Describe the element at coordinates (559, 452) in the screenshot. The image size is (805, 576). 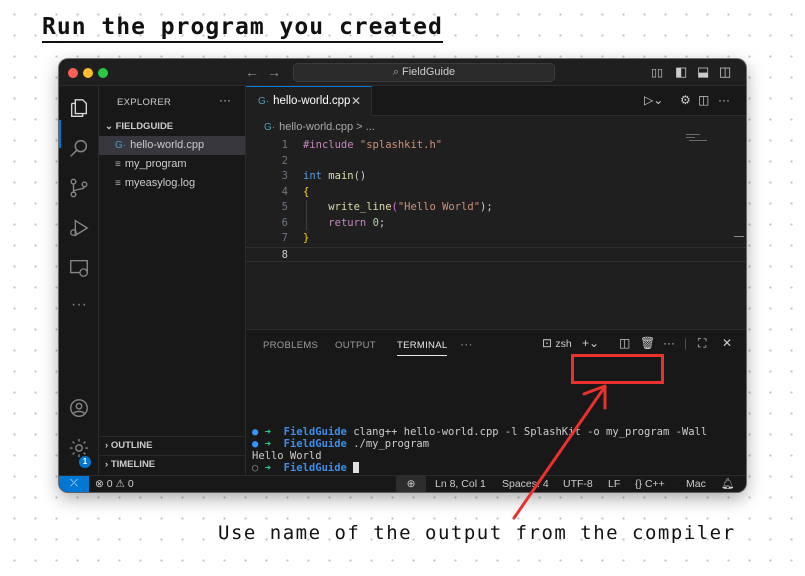
I see `annotation-arrow` at that location.